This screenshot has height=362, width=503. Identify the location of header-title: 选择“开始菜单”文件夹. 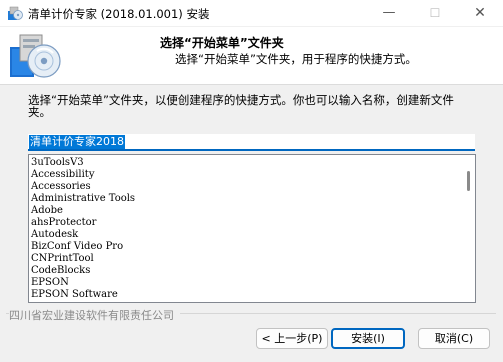
(222, 43).